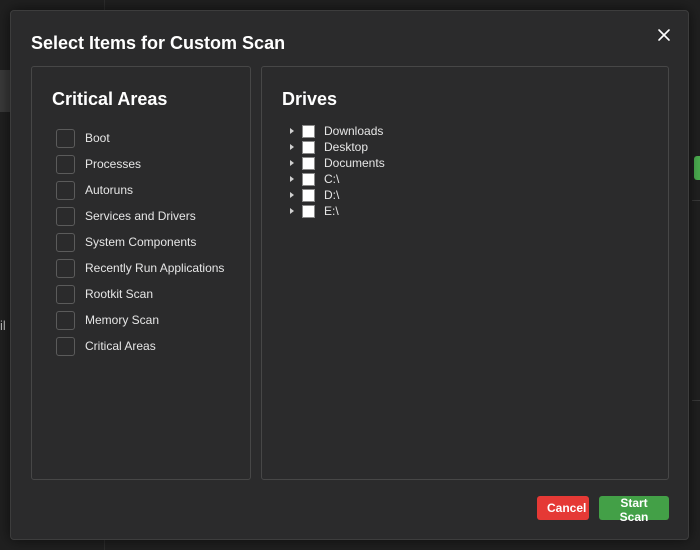 The width and height of the screenshot is (700, 550). I want to click on checkbox-label: Services and Drivers, so click(140, 216).